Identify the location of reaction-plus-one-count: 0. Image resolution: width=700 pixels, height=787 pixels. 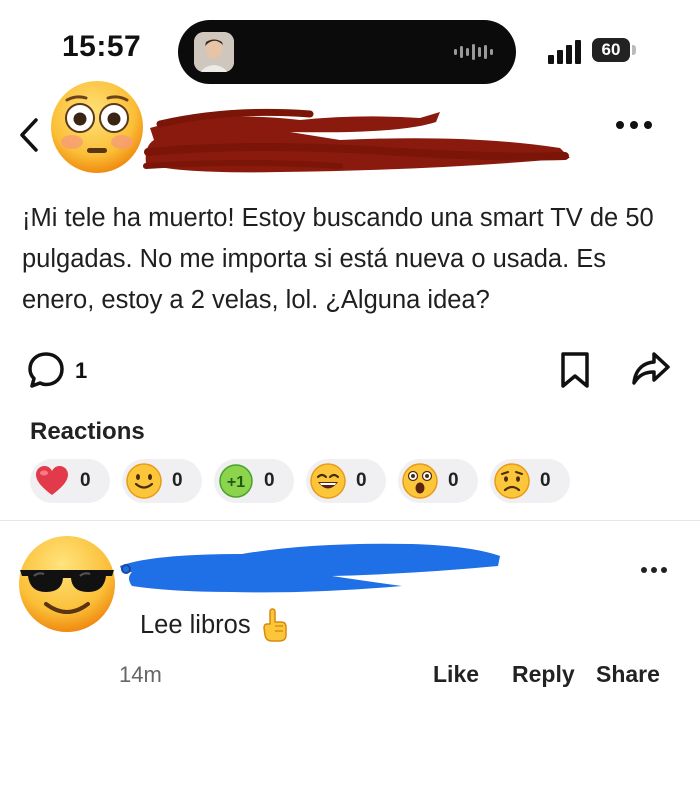
(269, 480).